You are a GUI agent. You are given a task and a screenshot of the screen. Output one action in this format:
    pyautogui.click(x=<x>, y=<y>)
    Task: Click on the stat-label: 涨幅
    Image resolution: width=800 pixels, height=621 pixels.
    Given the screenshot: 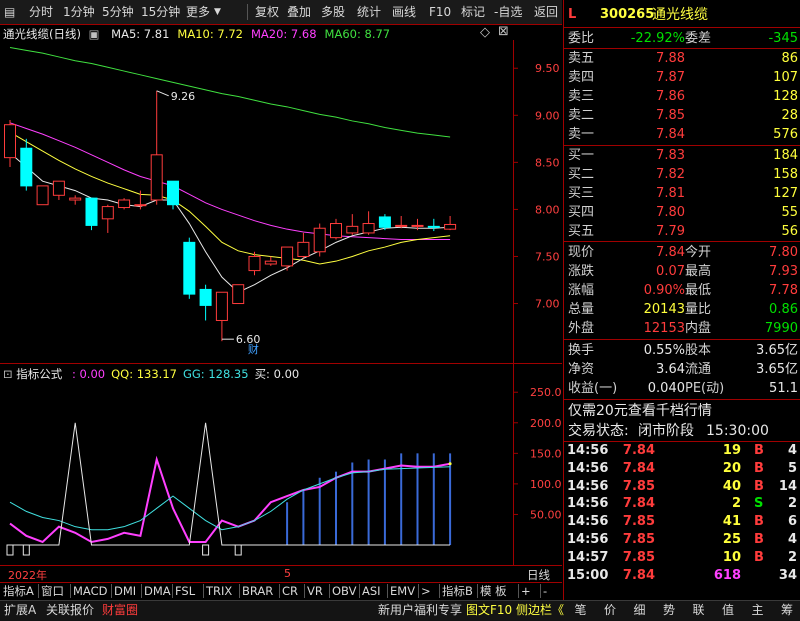 What is the action you would take?
    pyautogui.click(x=581, y=290)
    